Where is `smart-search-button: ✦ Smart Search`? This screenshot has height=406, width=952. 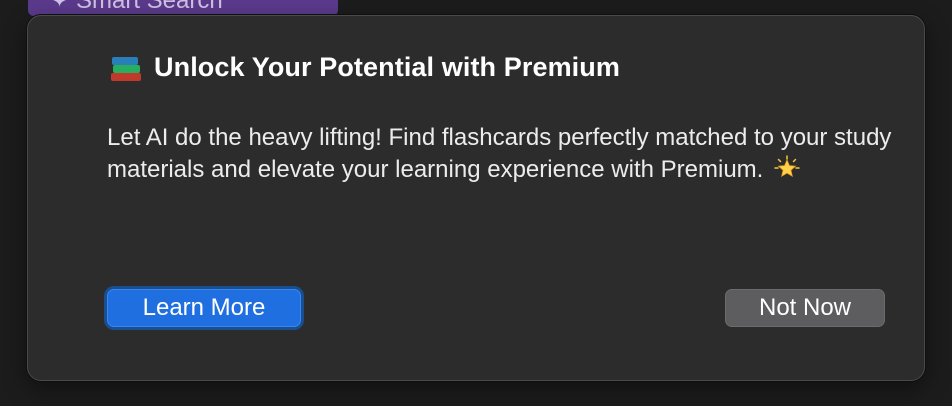
smart-search-button: ✦ Smart Search is located at coordinates (183, 8).